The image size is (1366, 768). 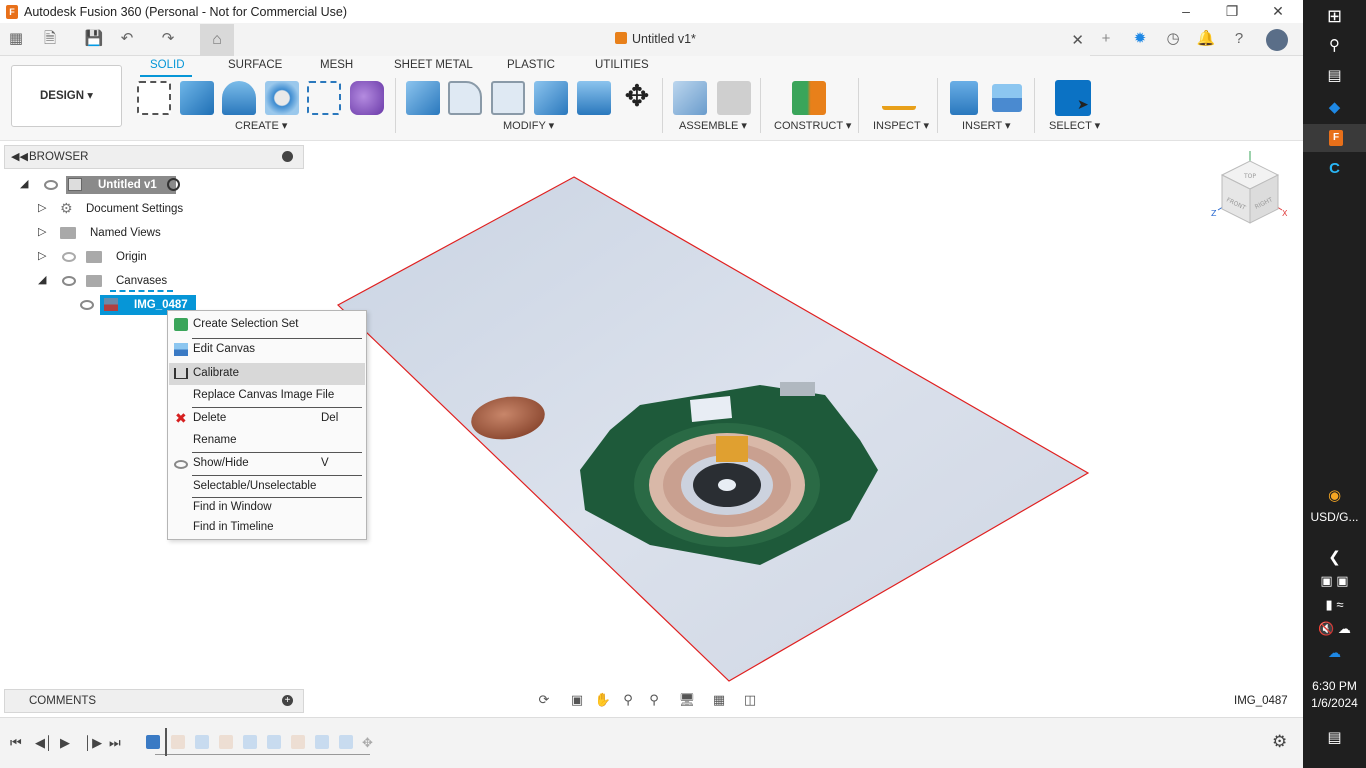 I want to click on extrude-icon, so click(x=197, y=98).